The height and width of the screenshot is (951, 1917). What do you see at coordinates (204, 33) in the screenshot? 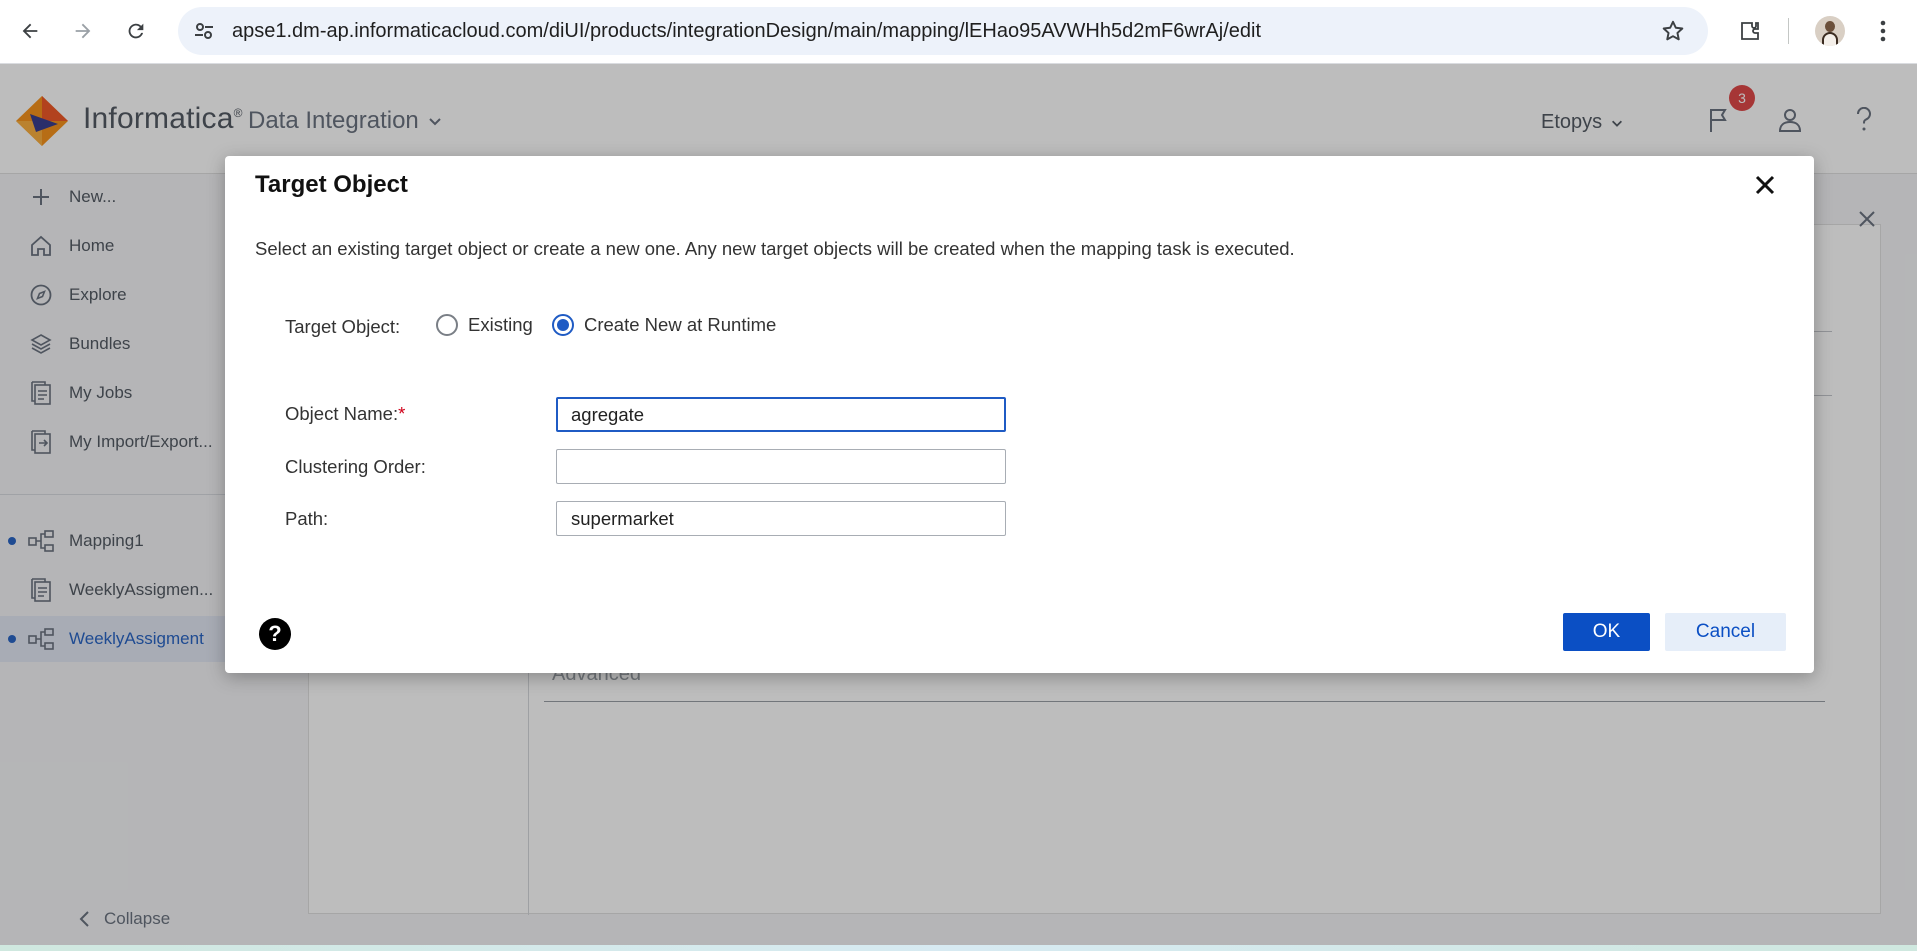
I see `site-settings-icon` at bounding box center [204, 33].